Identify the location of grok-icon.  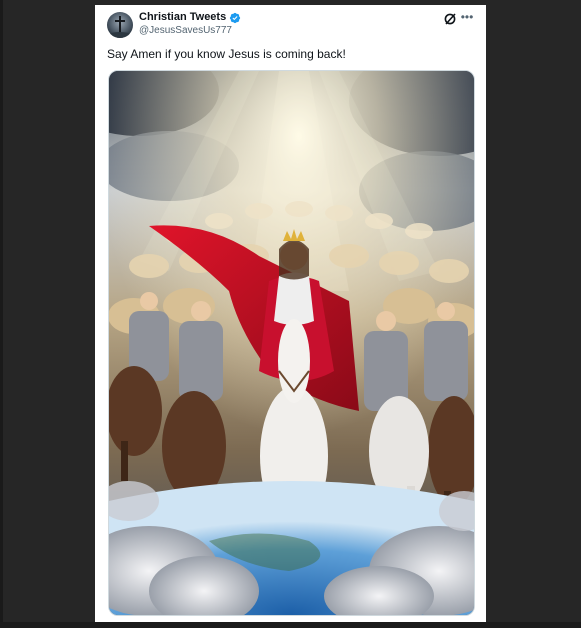
(450, 19).